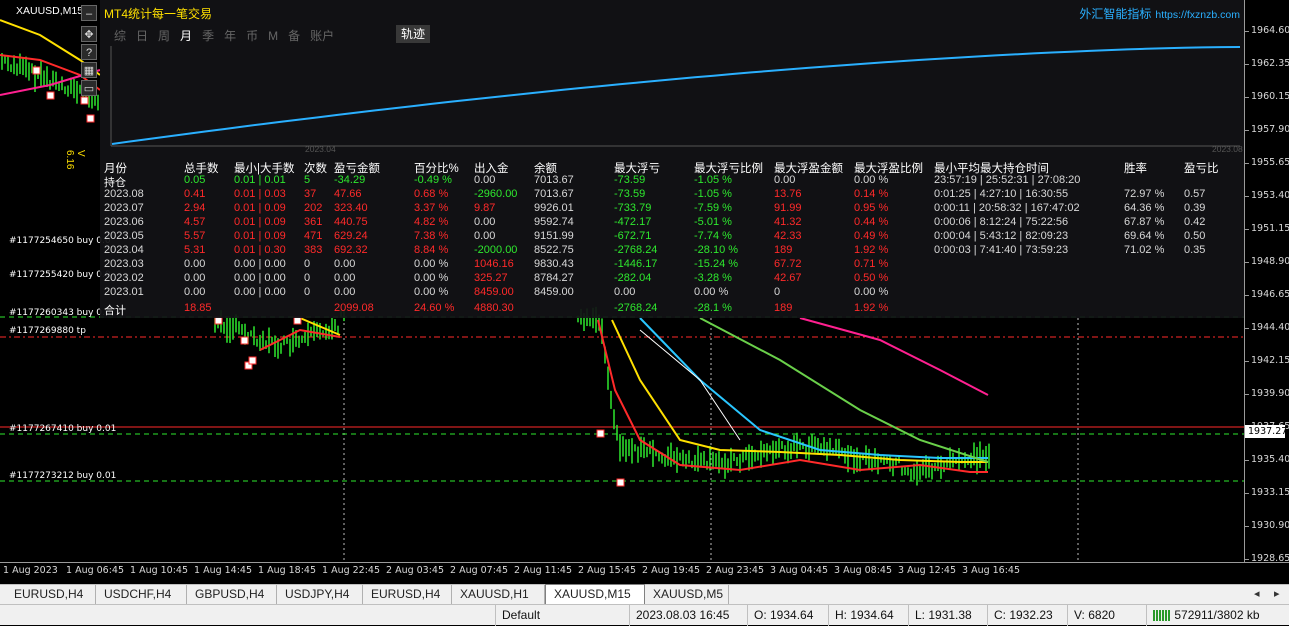 The width and height of the screenshot is (1289, 626). I want to click on chart-tab: USDJPY,H4, so click(320, 594).